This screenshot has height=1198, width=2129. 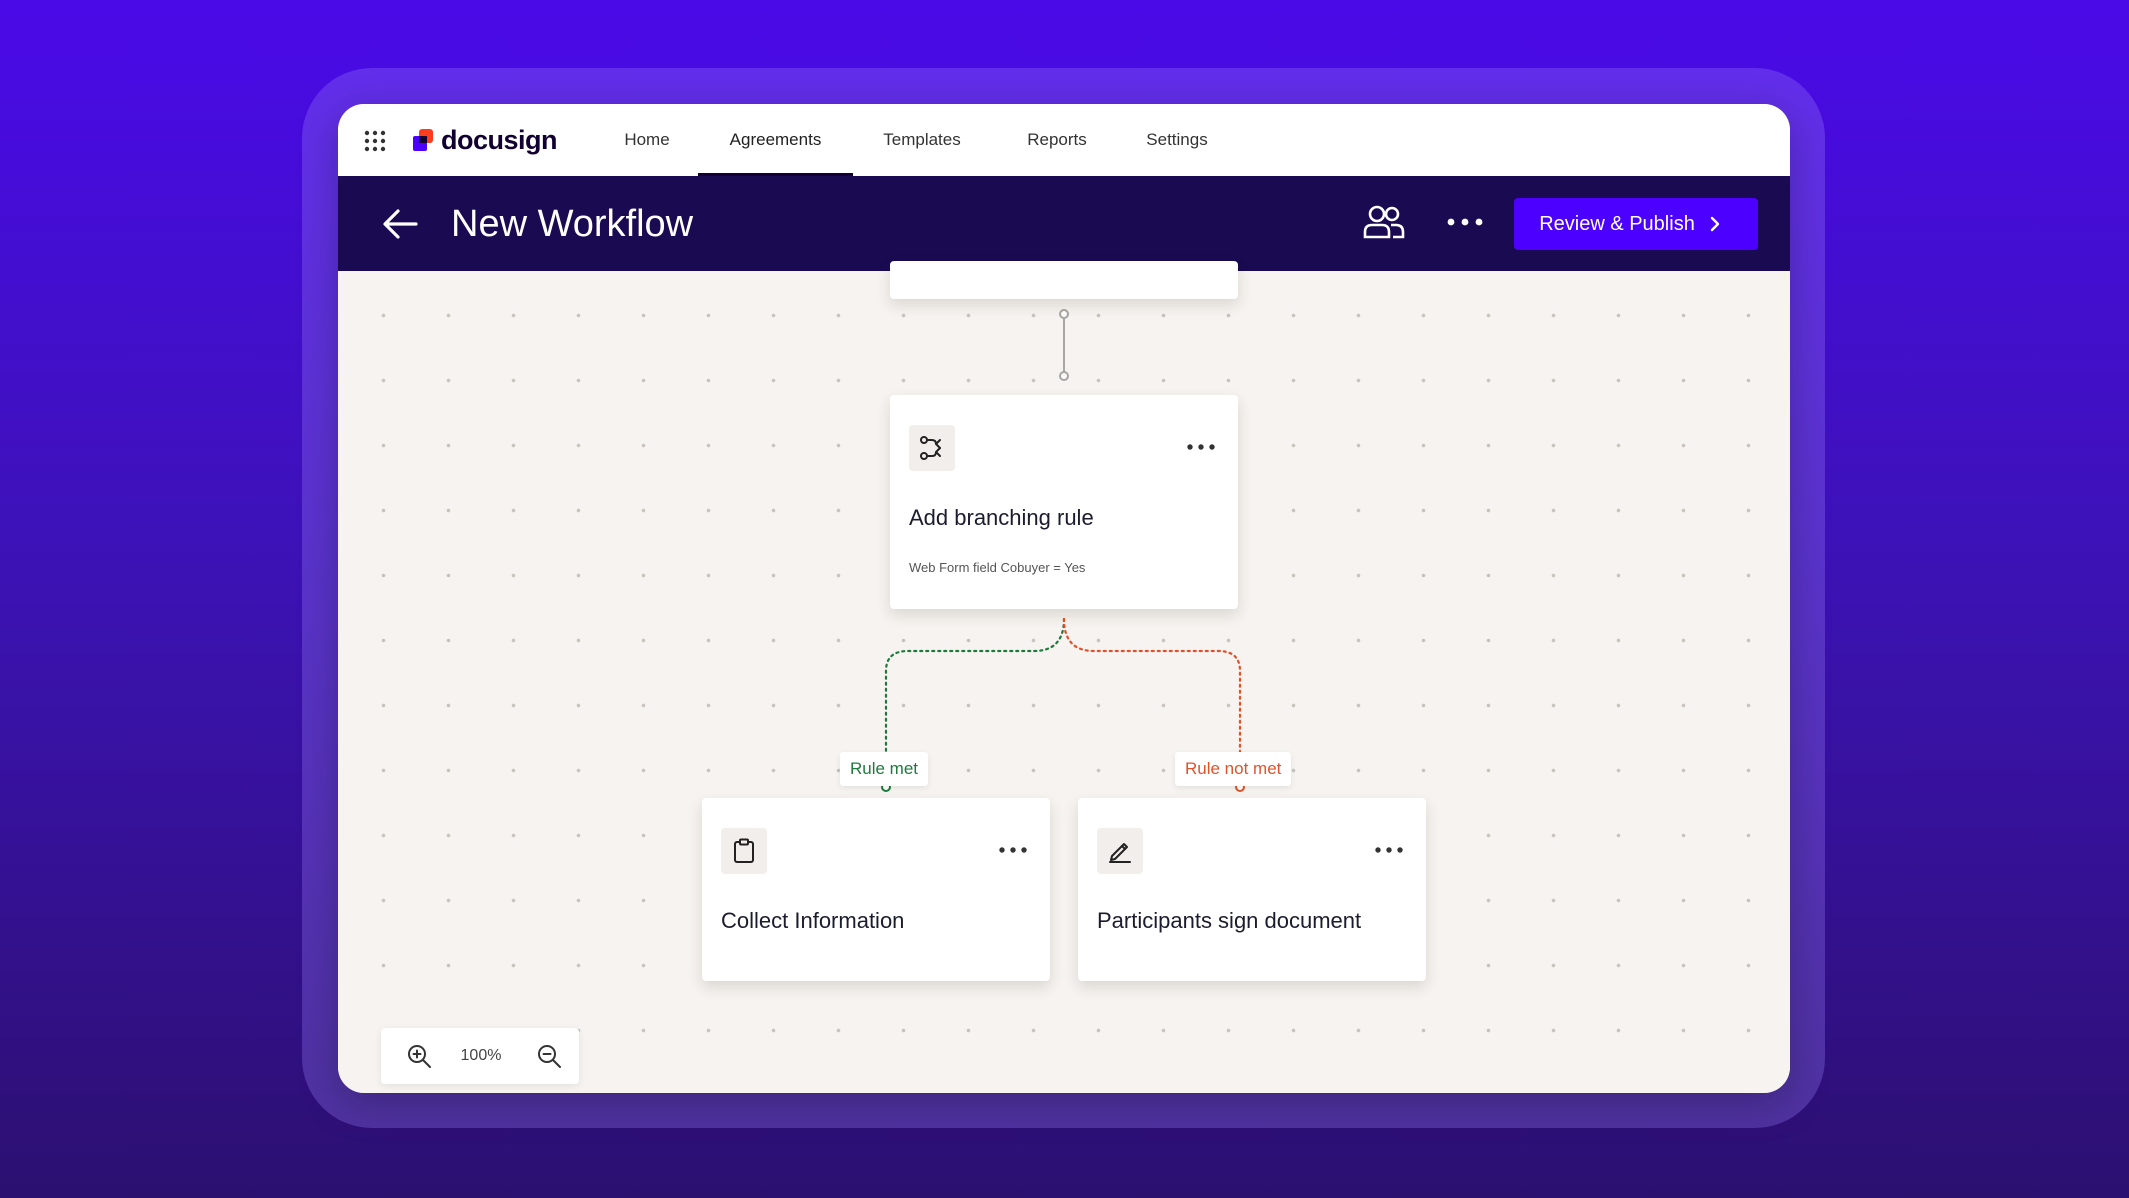 What do you see at coordinates (423, 140) in the screenshot?
I see `docusign-logo-mark-icon` at bounding box center [423, 140].